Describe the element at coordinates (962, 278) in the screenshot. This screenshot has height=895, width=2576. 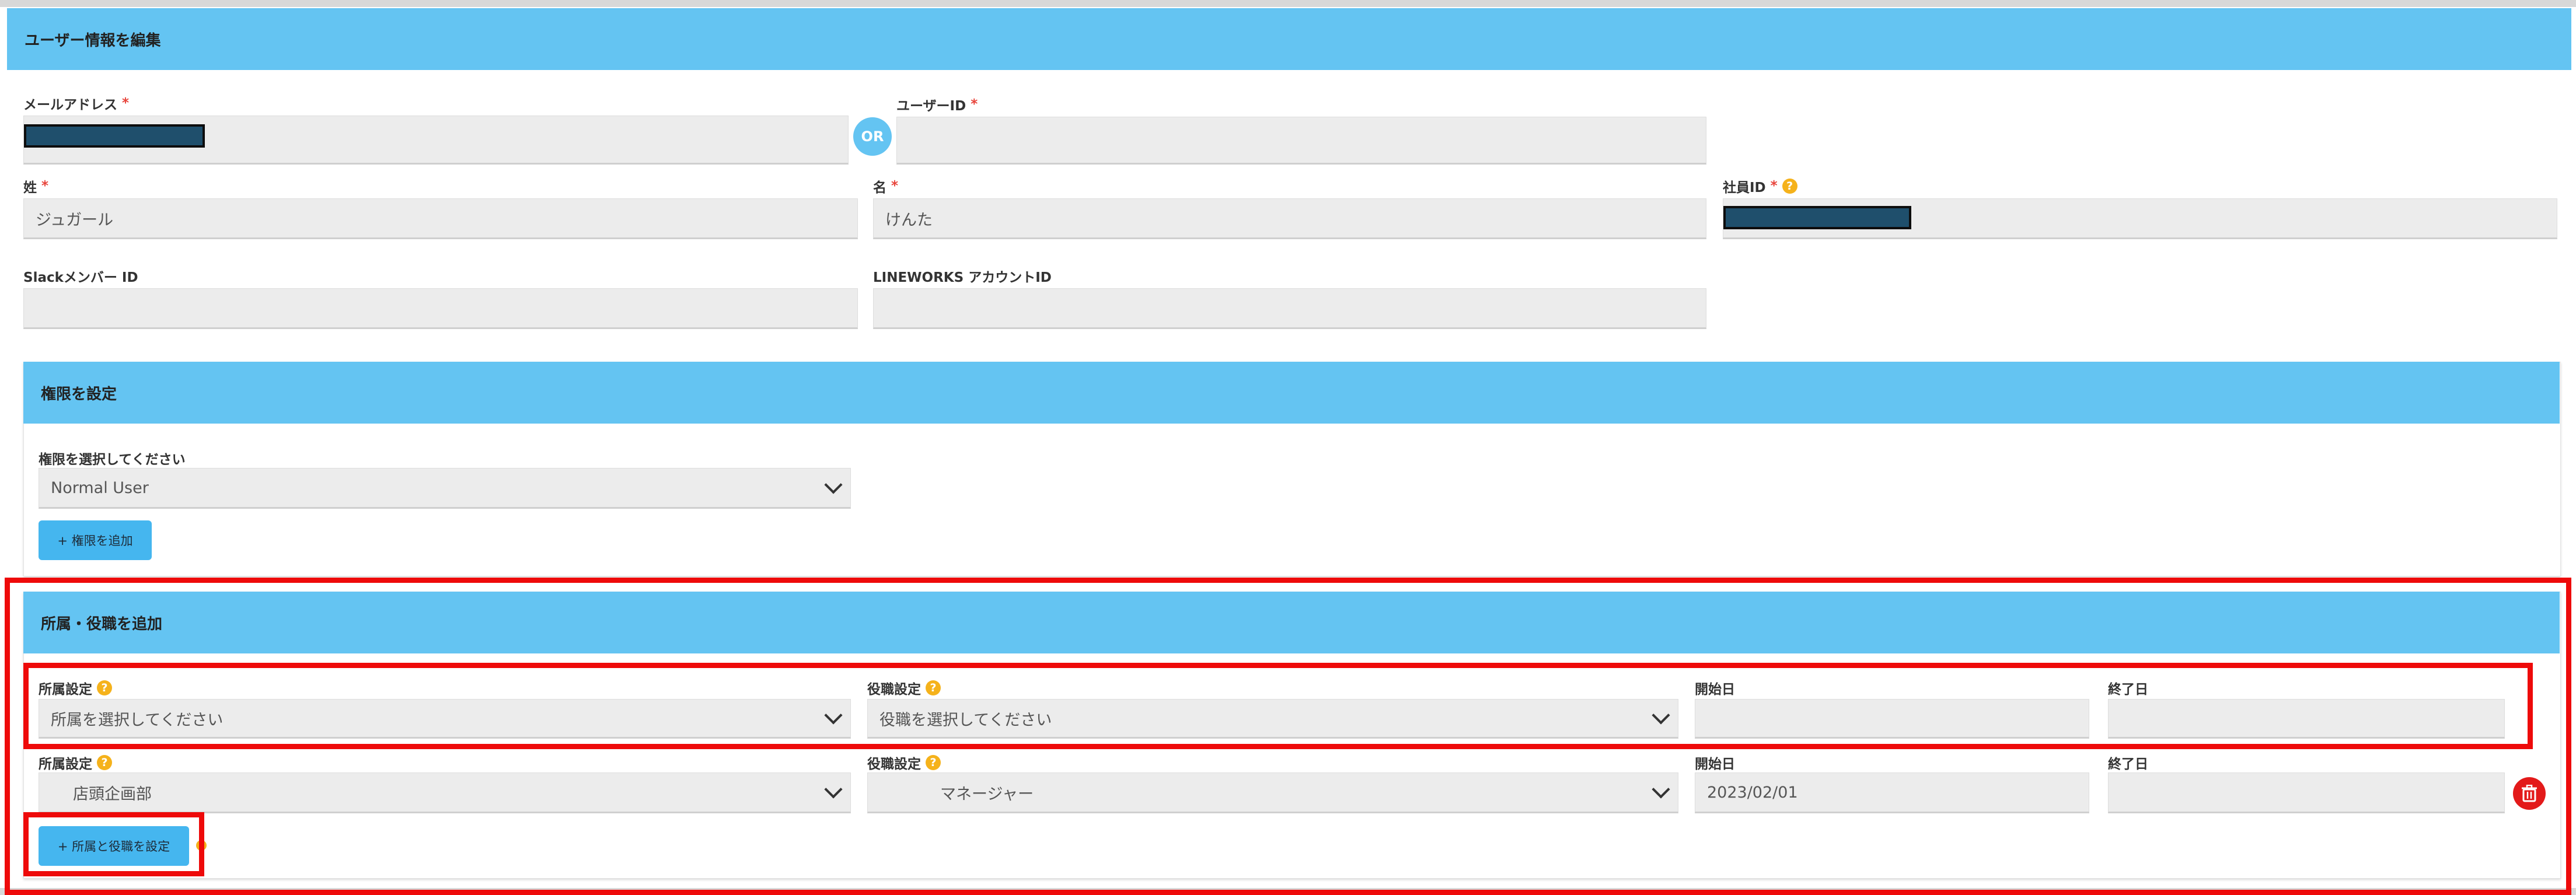
I see `lineworks-id-label: LINEWORKS アカウントID` at that location.